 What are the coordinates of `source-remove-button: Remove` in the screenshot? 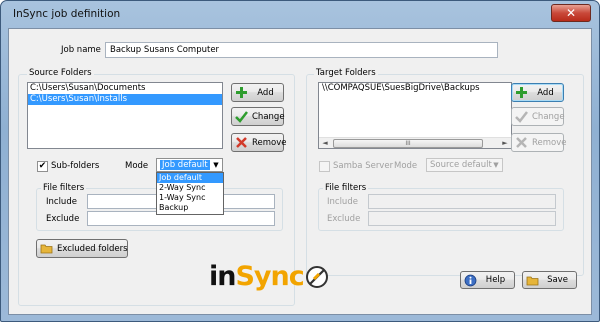 It's located at (259, 142).